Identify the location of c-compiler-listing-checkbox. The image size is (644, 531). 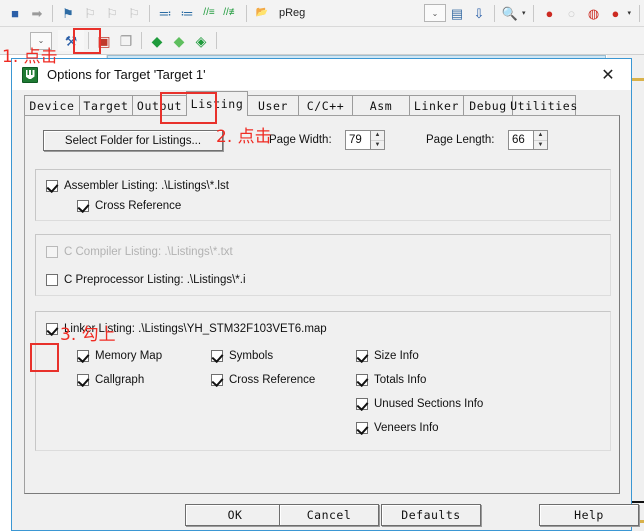
(52, 252).